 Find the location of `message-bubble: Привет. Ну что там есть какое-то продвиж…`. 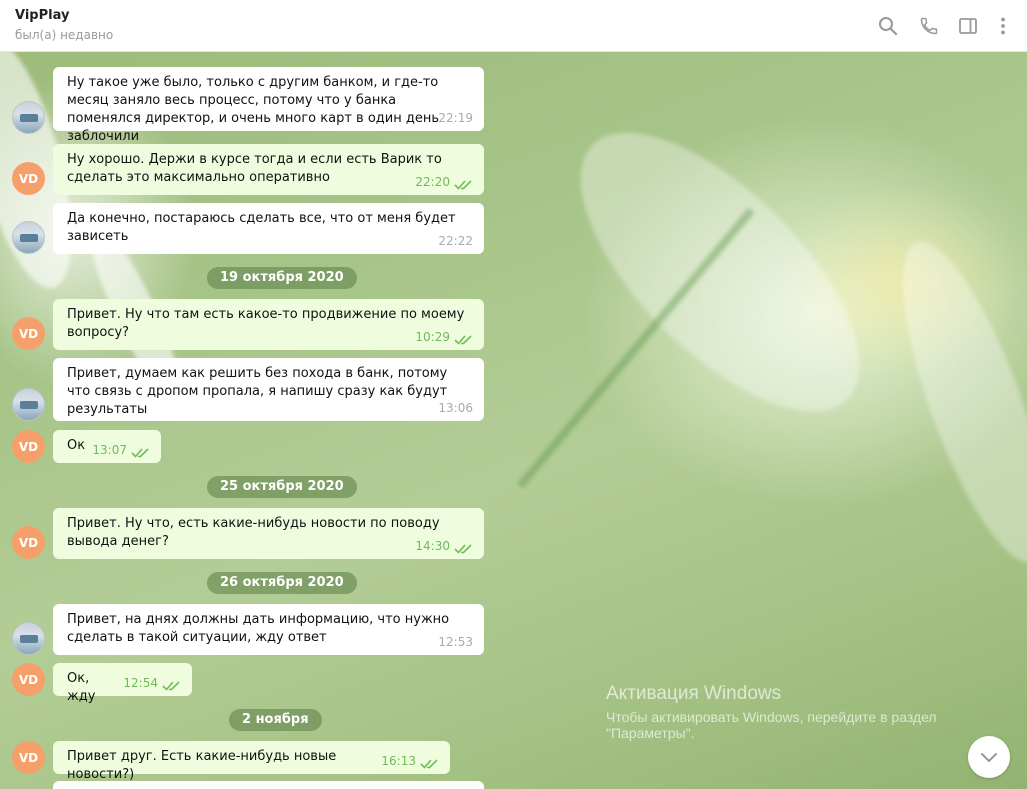

message-bubble: Привет. Ну что там есть какое-то продвиж… is located at coordinates (268, 324).